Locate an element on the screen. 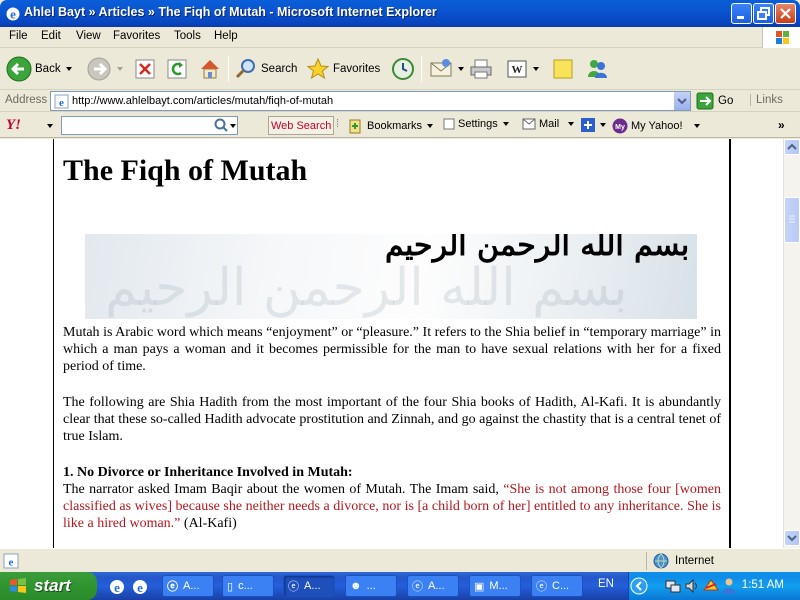 The image size is (800, 600). scroll-up-icon is located at coordinates (792, 146).